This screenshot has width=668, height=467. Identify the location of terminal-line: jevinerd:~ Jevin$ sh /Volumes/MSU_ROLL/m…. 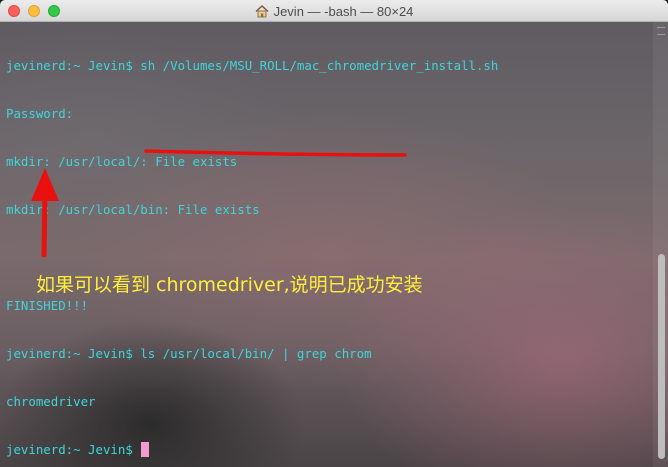
(252, 65).